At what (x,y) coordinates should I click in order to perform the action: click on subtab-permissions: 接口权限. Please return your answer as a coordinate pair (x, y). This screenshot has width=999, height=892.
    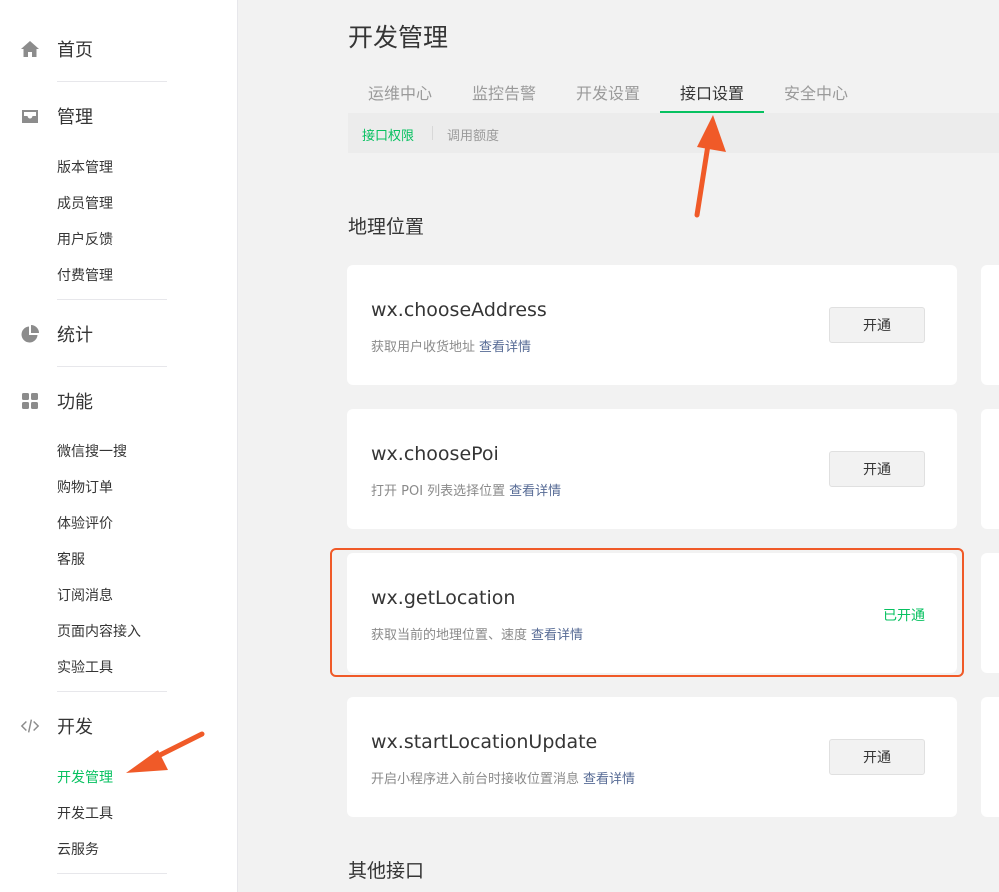
    Looking at the image, I should click on (388, 134).